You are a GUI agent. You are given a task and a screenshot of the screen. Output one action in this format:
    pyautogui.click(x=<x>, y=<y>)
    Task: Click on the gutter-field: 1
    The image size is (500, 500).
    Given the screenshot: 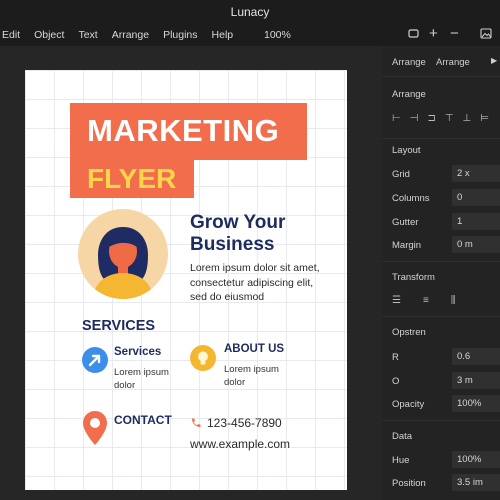 What is the action you would take?
    pyautogui.click(x=476, y=221)
    